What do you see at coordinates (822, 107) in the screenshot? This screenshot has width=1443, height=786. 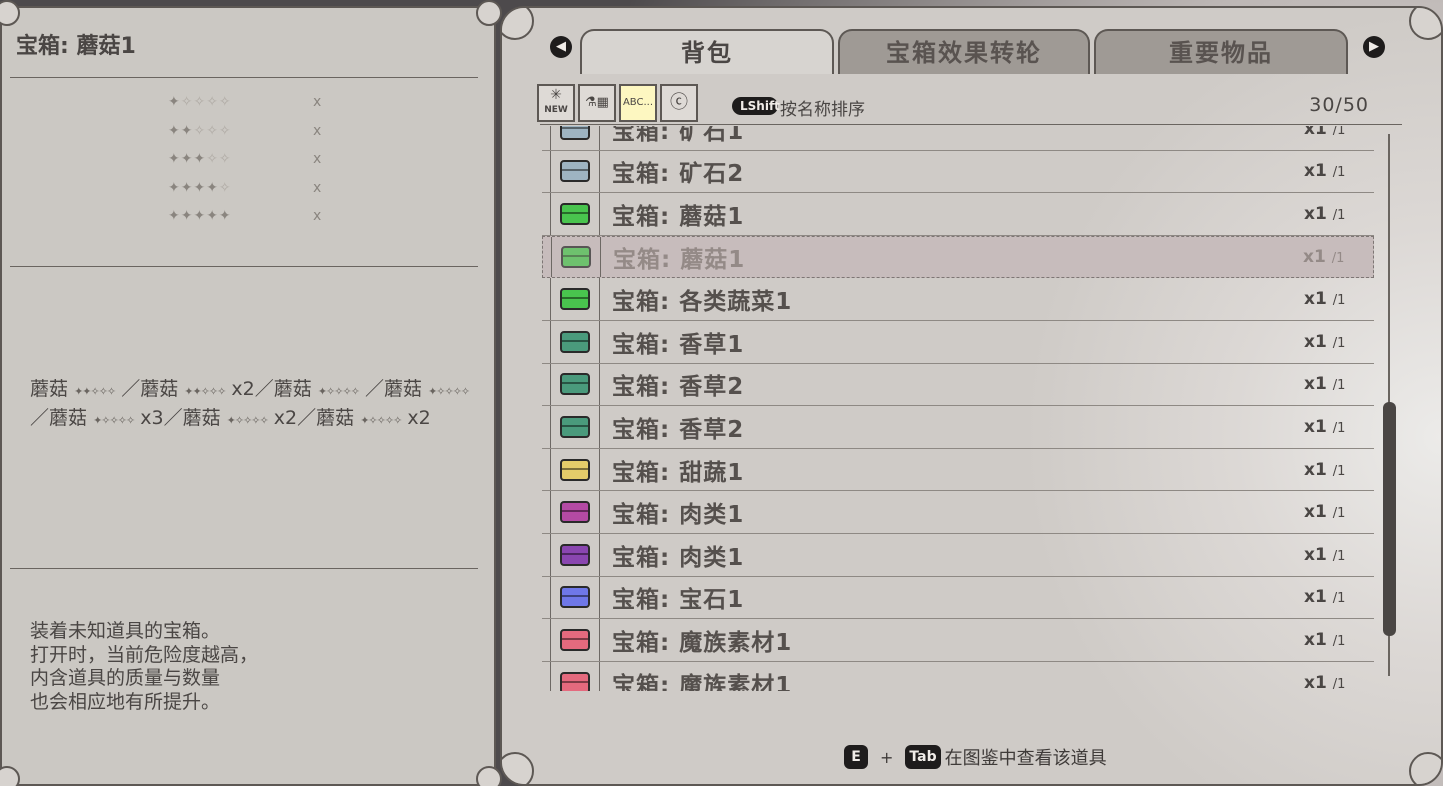 I see `sort-mode-label: 按名称排序` at bounding box center [822, 107].